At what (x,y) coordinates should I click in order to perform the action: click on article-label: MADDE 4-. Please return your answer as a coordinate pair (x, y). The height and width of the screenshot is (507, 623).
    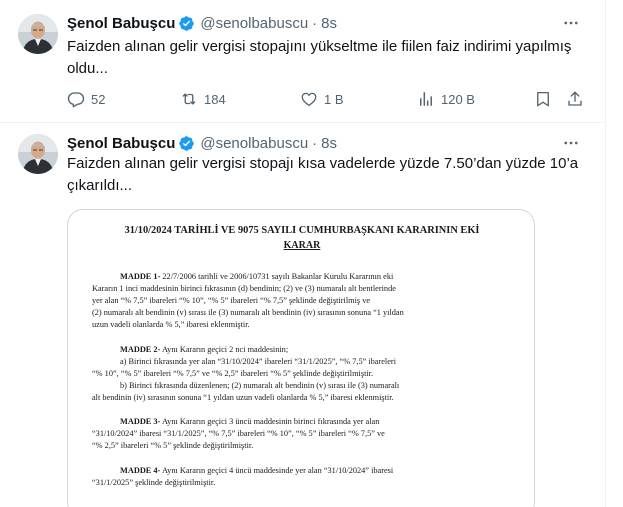
    Looking at the image, I should click on (140, 470).